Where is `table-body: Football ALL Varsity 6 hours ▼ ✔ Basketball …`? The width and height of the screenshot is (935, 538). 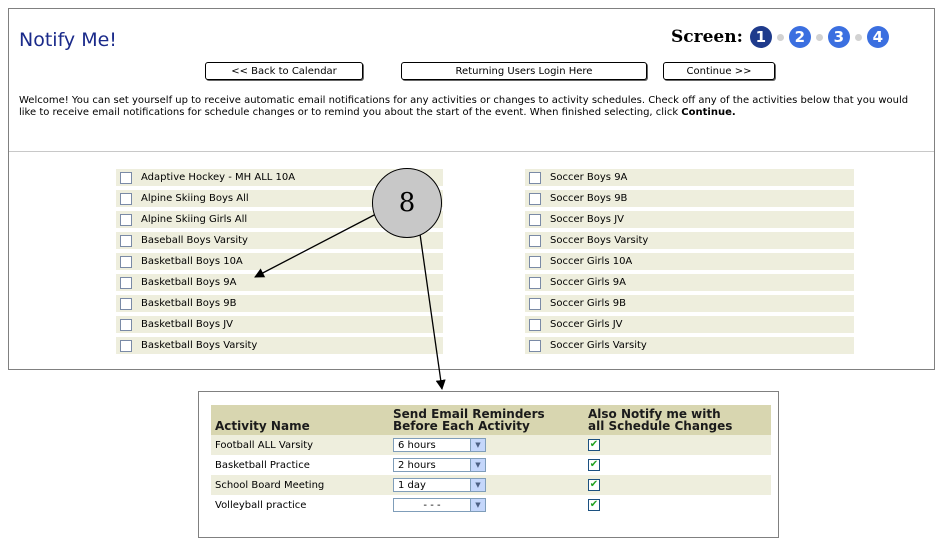
table-body: Football ALL Varsity 6 hours ▼ ✔ Basketball … is located at coordinates (491, 475).